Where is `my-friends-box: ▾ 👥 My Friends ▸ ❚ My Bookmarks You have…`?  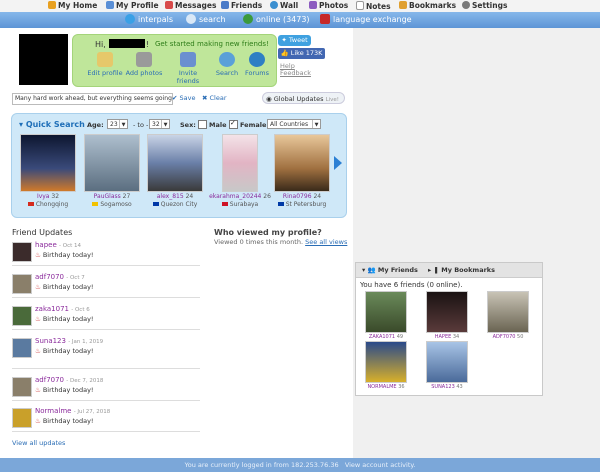
my-friends-box: ▾ 👥 My Friends ▸ ❚ My Bookmarks You have… is located at coordinates (449, 329).